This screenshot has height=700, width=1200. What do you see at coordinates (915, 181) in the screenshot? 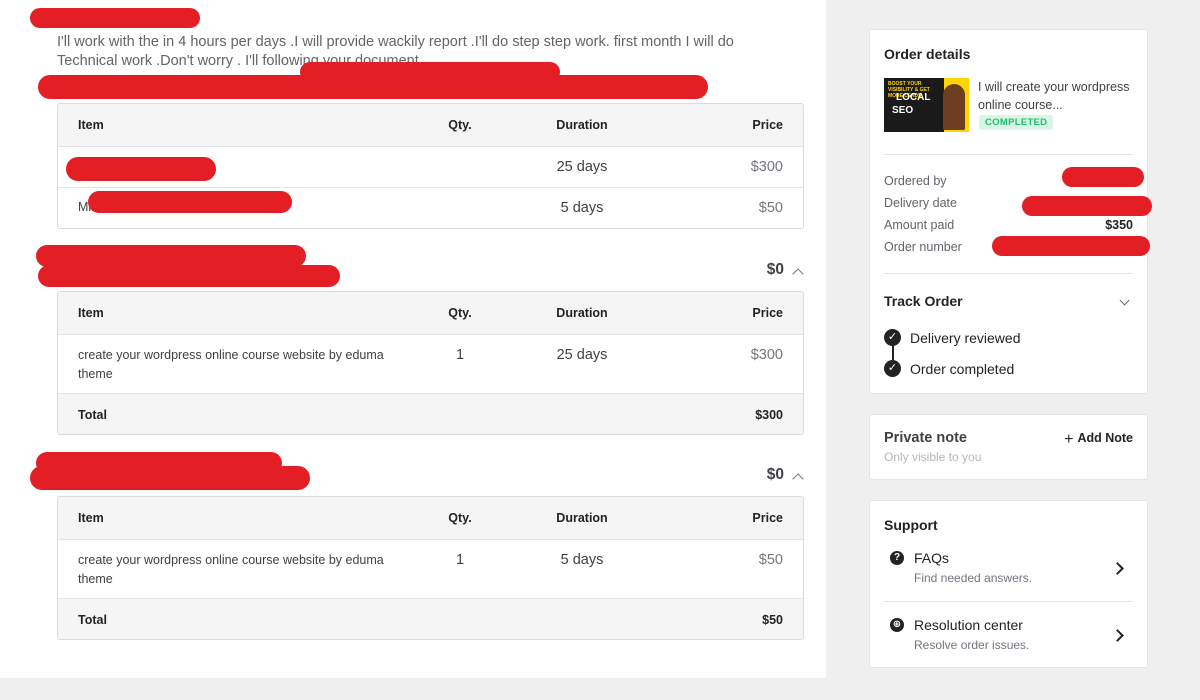
I see `ordered-by-label: Ordered by` at bounding box center [915, 181].